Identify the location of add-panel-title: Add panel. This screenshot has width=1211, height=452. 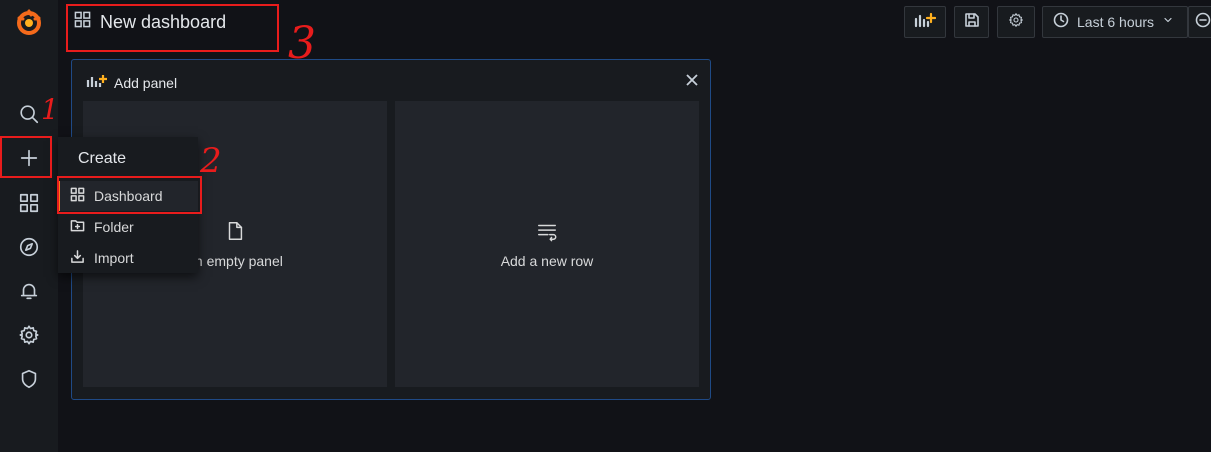
(146, 82).